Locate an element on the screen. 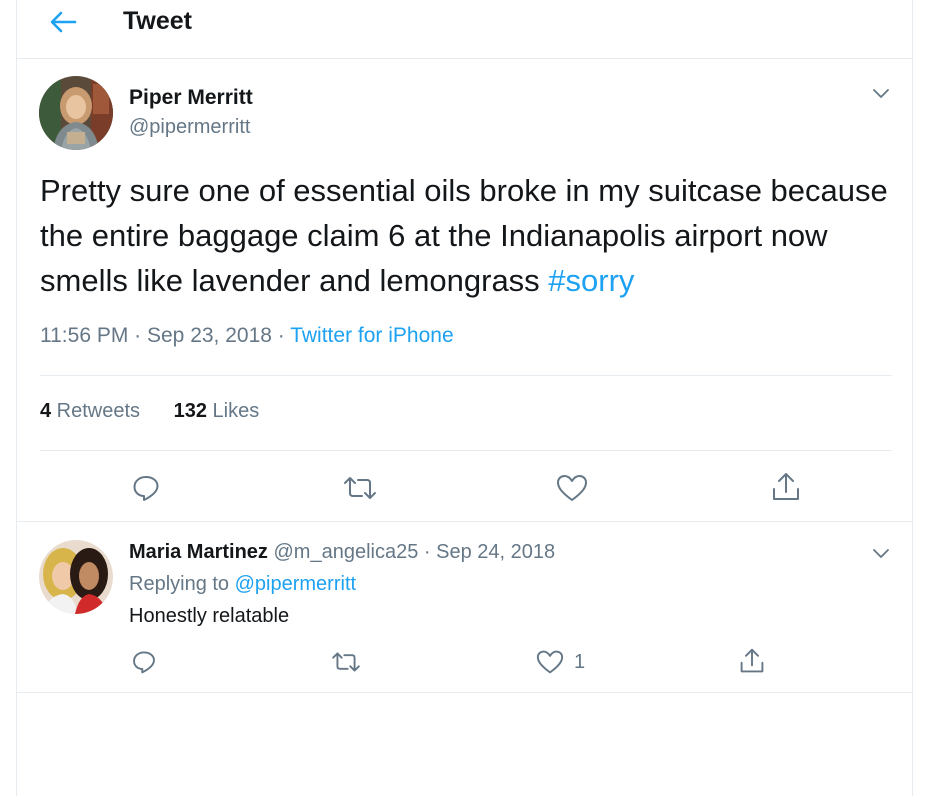  reply-retweet-button is located at coordinates (346, 662).